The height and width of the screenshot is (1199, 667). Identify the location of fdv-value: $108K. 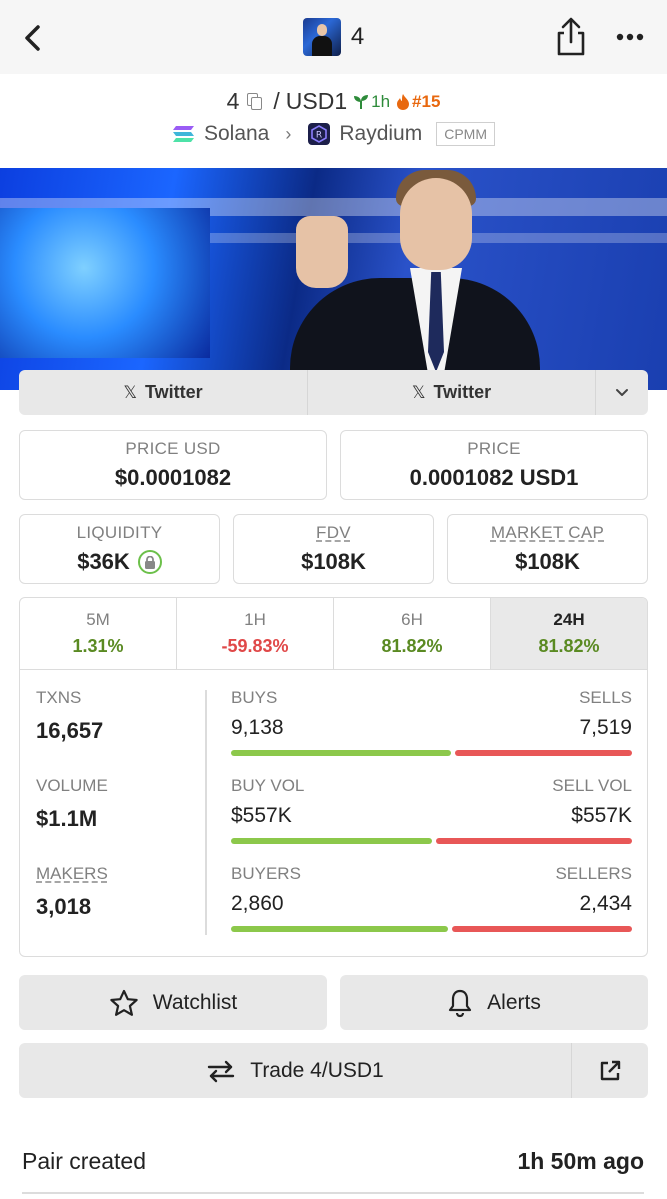
(333, 561).